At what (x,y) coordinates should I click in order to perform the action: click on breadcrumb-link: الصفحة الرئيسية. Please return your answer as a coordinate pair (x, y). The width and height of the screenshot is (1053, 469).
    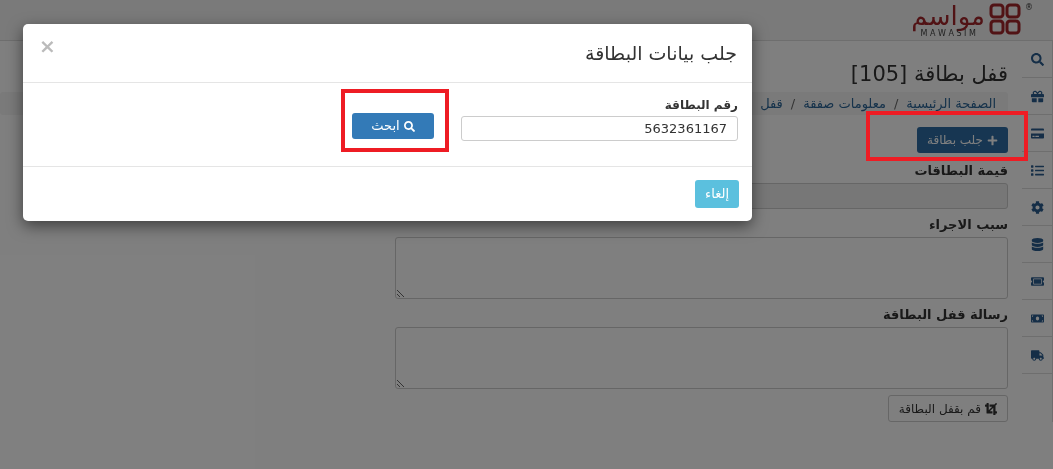
    Looking at the image, I should click on (951, 103).